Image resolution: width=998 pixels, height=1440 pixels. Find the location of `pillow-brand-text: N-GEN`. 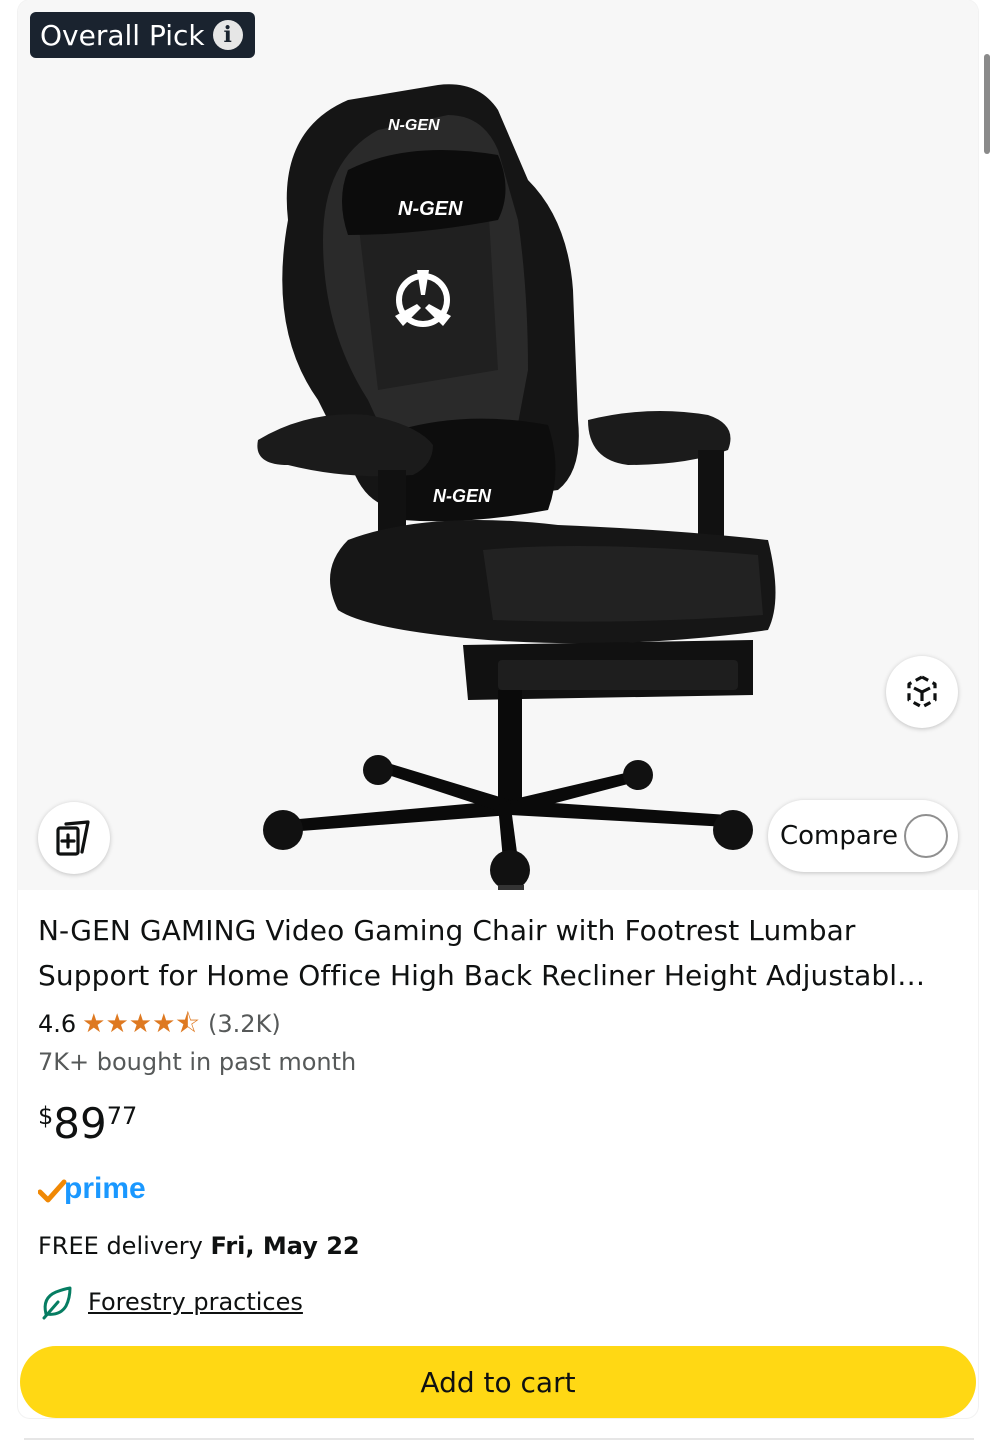

pillow-brand-text: N-GEN is located at coordinates (430, 209).